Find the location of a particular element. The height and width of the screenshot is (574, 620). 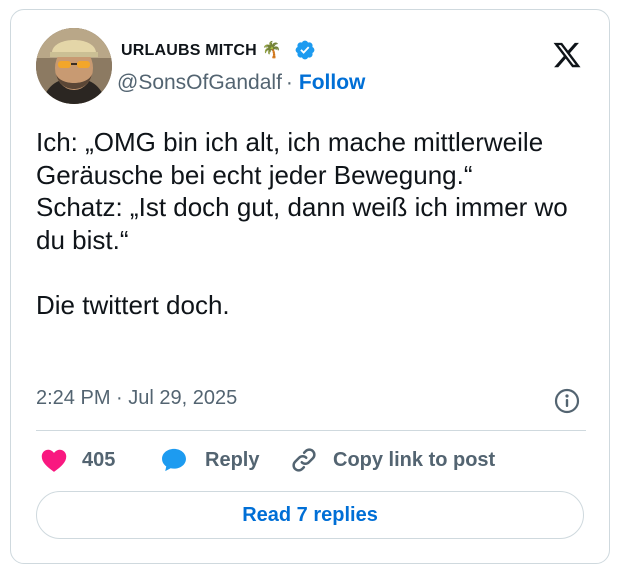

author-display-name: URLAUBS MITCH 🌴 is located at coordinates (201, 50).